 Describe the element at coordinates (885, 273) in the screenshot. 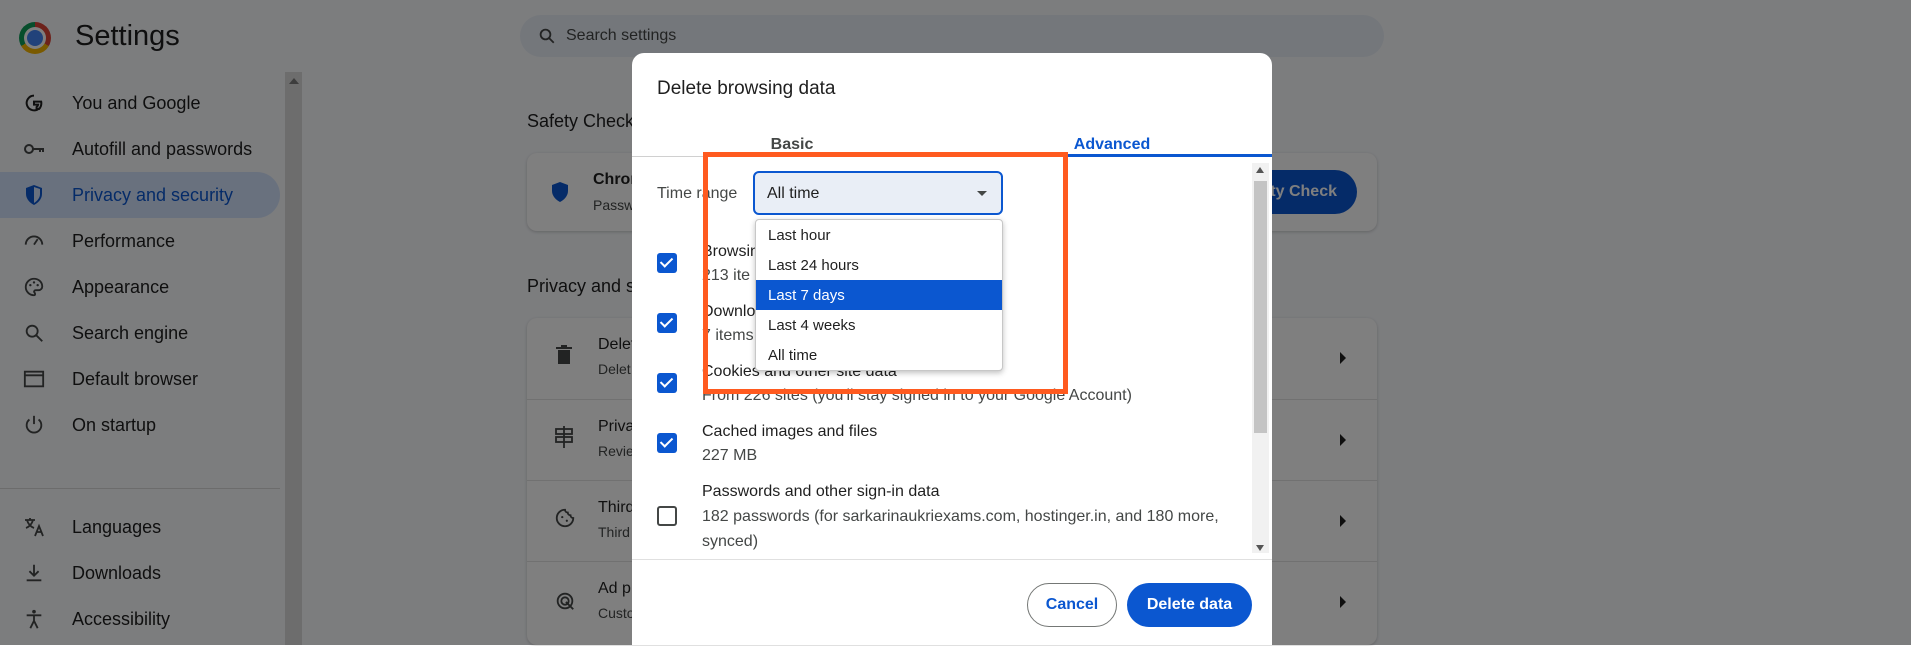

I see `highlight-annotation-box` at that location.